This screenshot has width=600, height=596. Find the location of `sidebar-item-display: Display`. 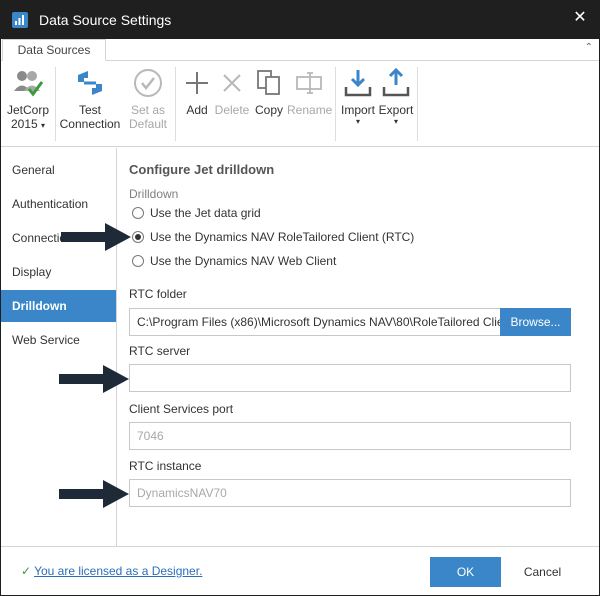

sidebar-item-display: Display is located at coordinates (58, 272).